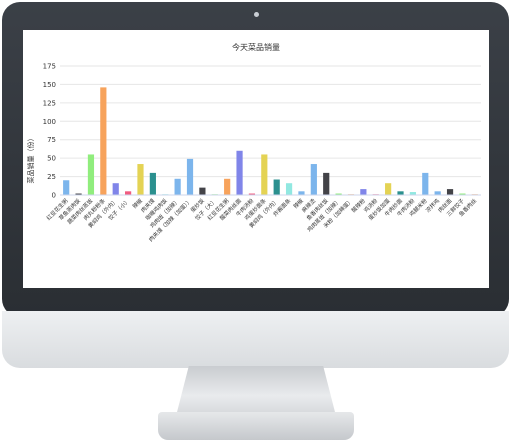 The width and height of the screenshot is (512, 445). Describe the element at coordinates (256, 391) in the screenshot. I see `monitor-stand-neck` at that location.